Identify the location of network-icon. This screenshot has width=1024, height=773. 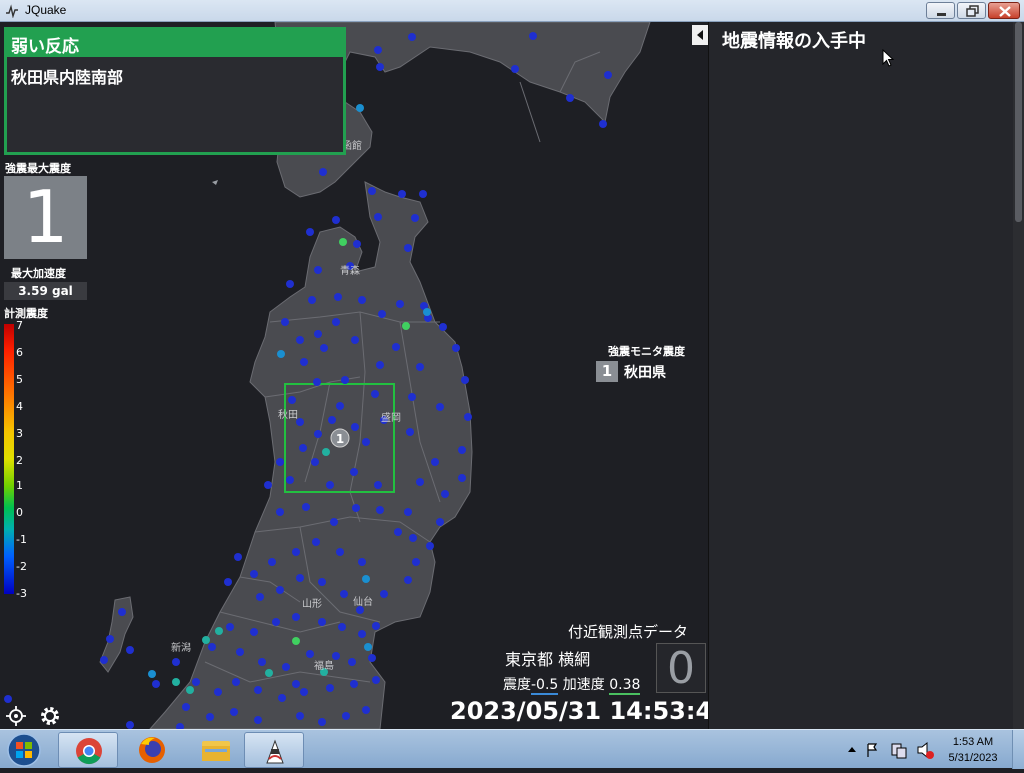
(901, 753).